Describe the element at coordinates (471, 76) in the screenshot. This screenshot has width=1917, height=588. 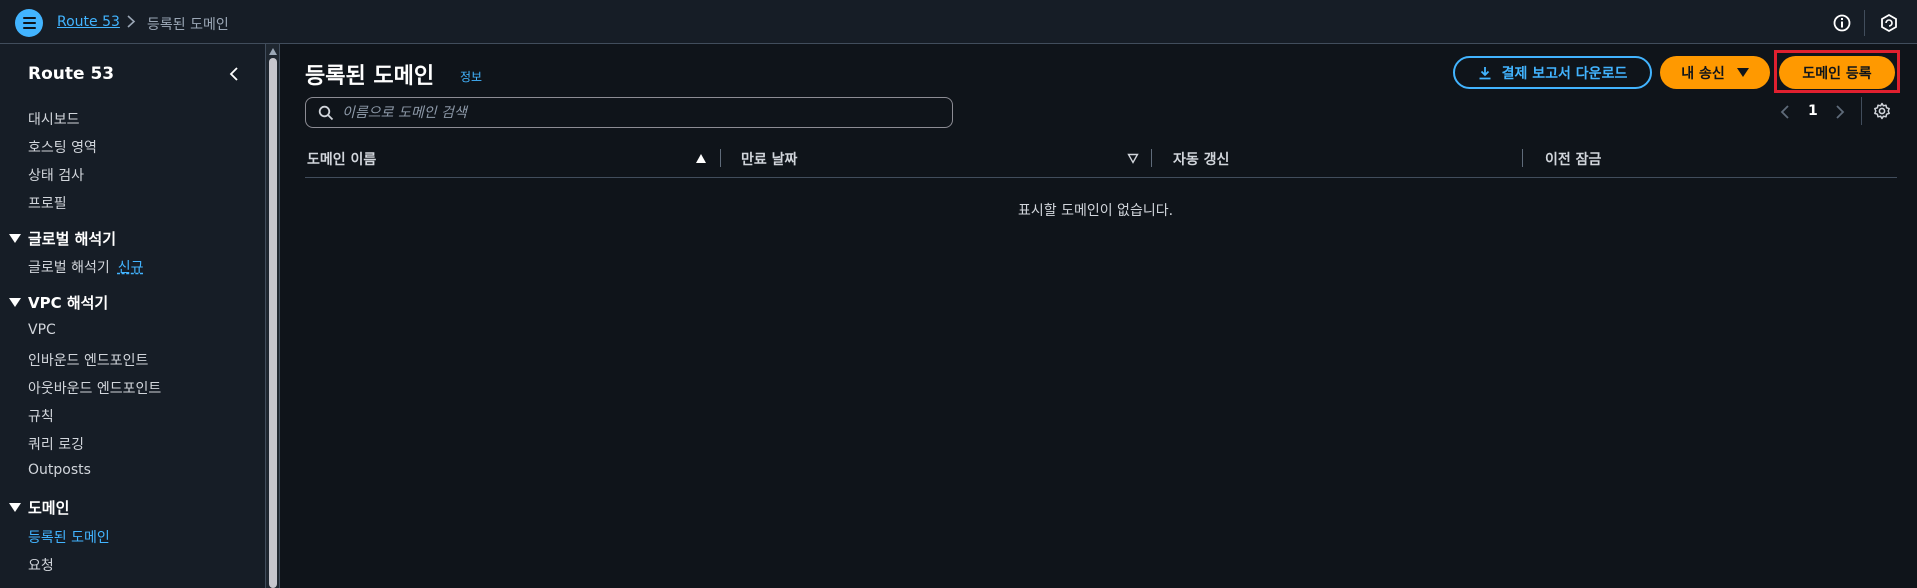
I see `info-link: 정보` at that location.